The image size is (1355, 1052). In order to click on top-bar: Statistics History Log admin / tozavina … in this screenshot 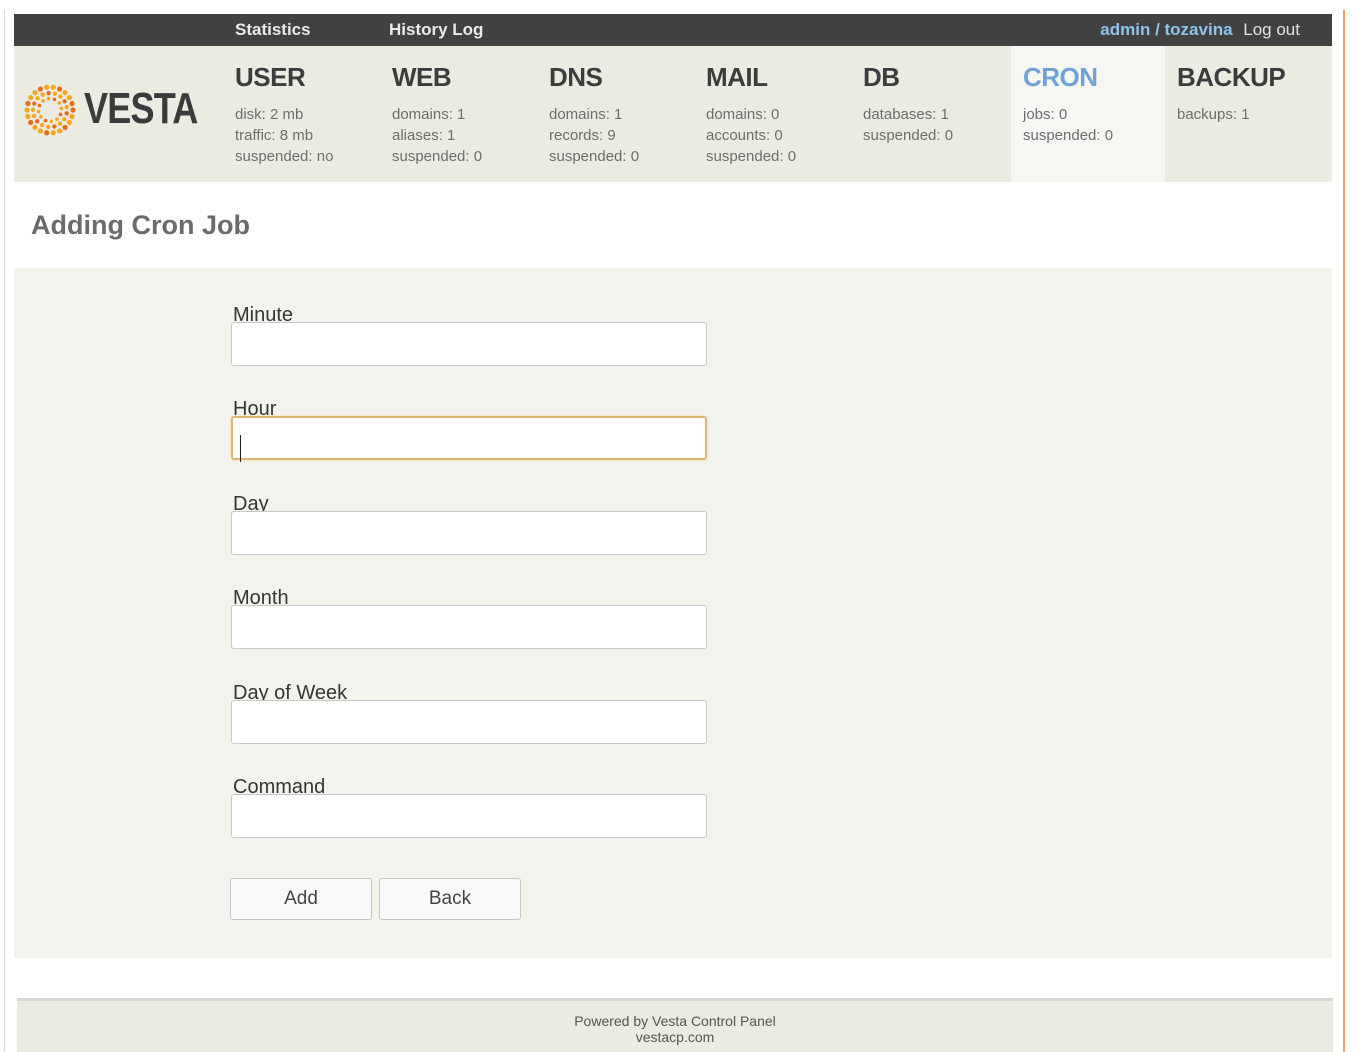, I will do `click(673, 30)`.